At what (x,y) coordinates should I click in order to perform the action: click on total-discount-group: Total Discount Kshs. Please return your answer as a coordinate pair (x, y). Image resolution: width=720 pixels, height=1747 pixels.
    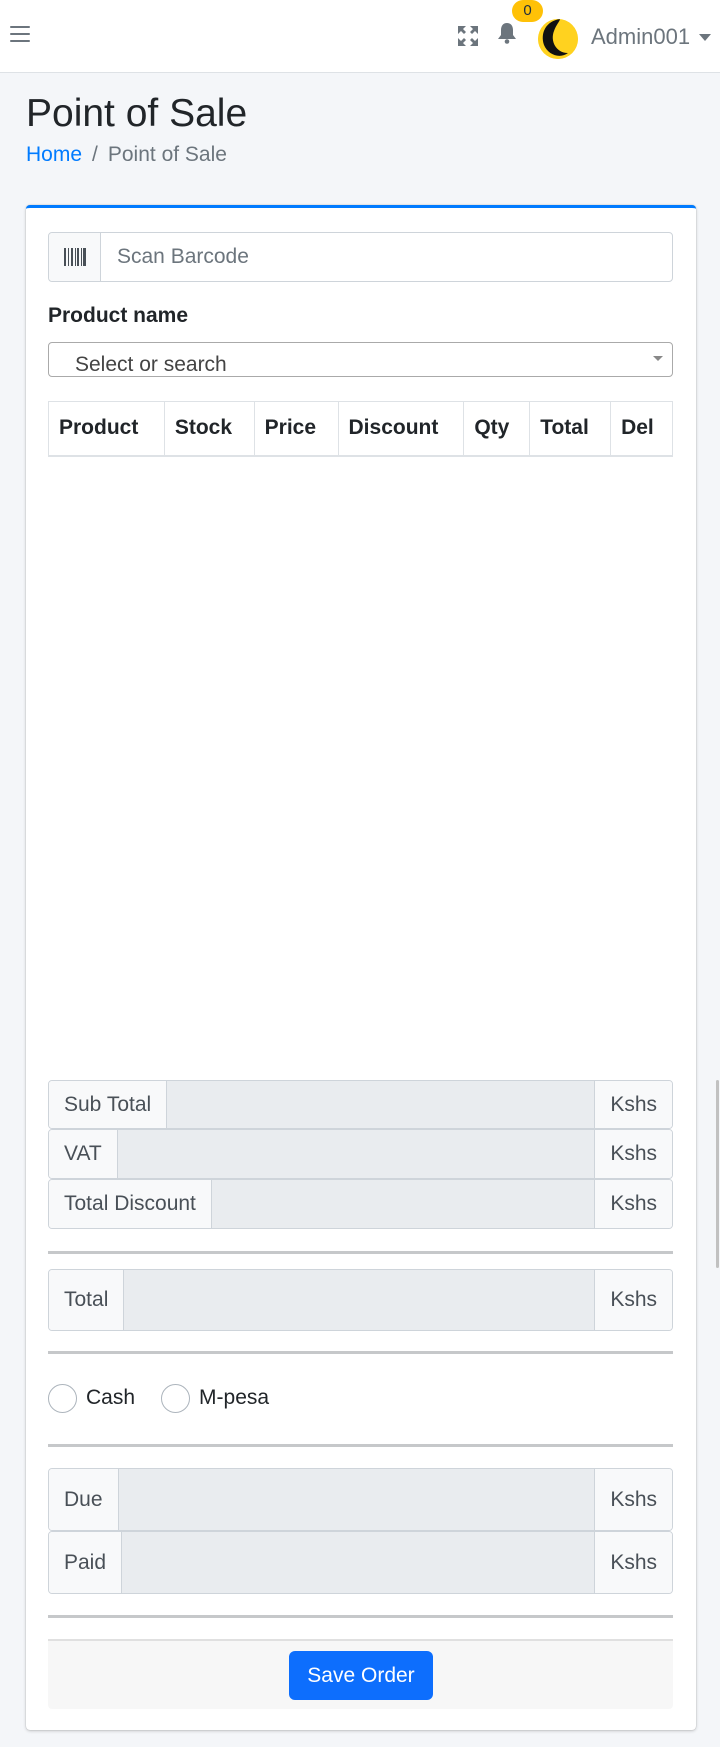
    Looking at the image, I should click on (360, 1204).